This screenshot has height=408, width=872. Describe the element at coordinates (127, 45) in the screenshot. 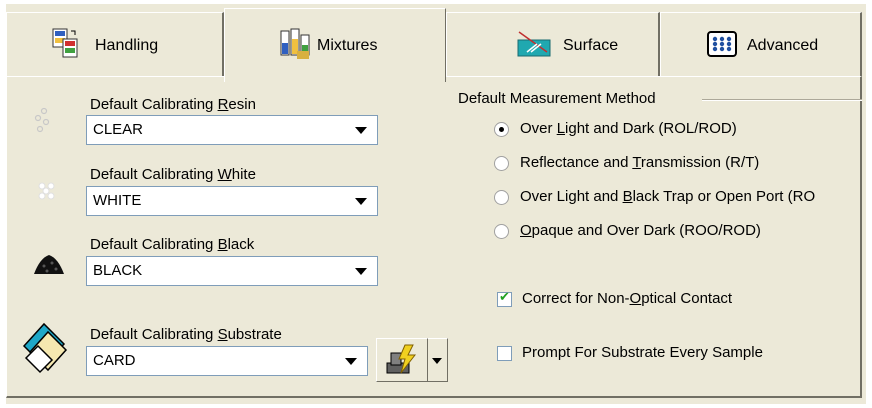

I see `tab-handling-label: Handling` at that location.